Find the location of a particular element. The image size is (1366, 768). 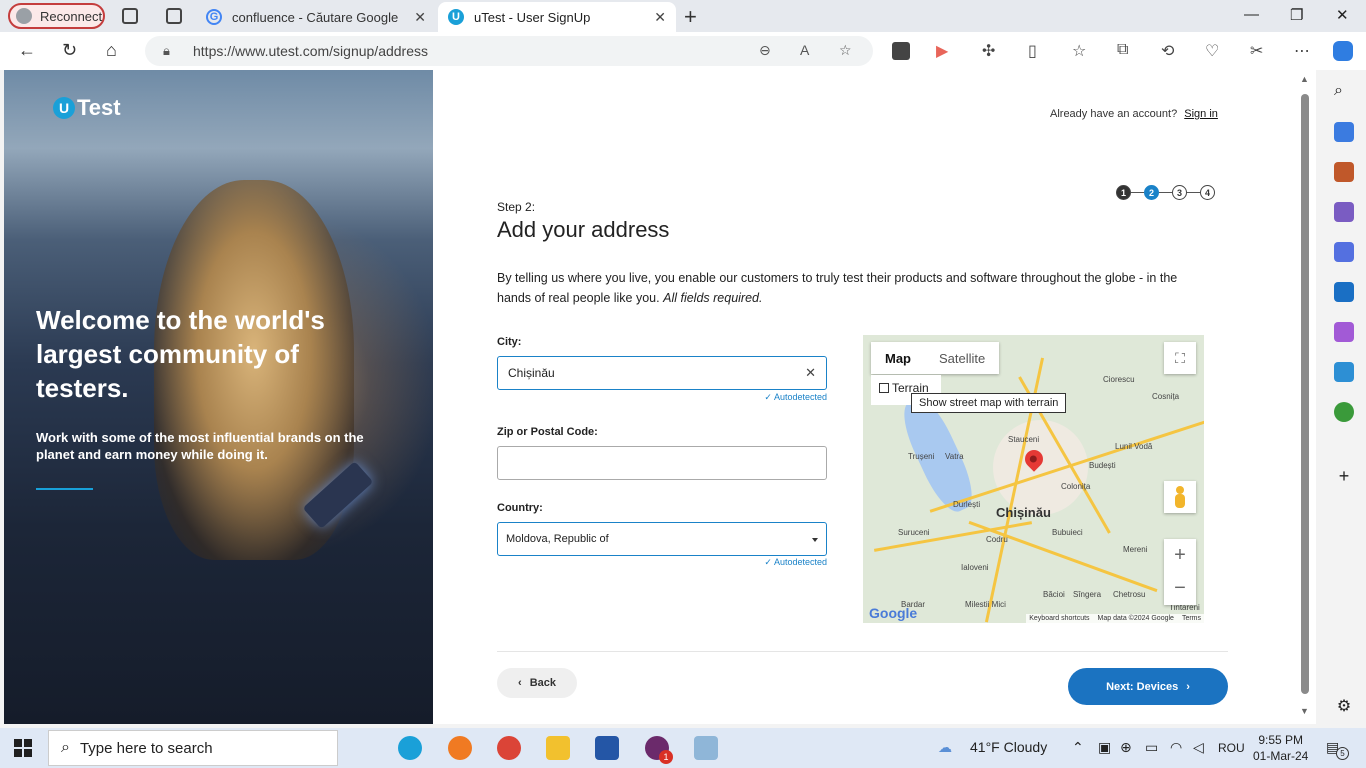

utest-logo: U Test is located at coordinates (87, 108).